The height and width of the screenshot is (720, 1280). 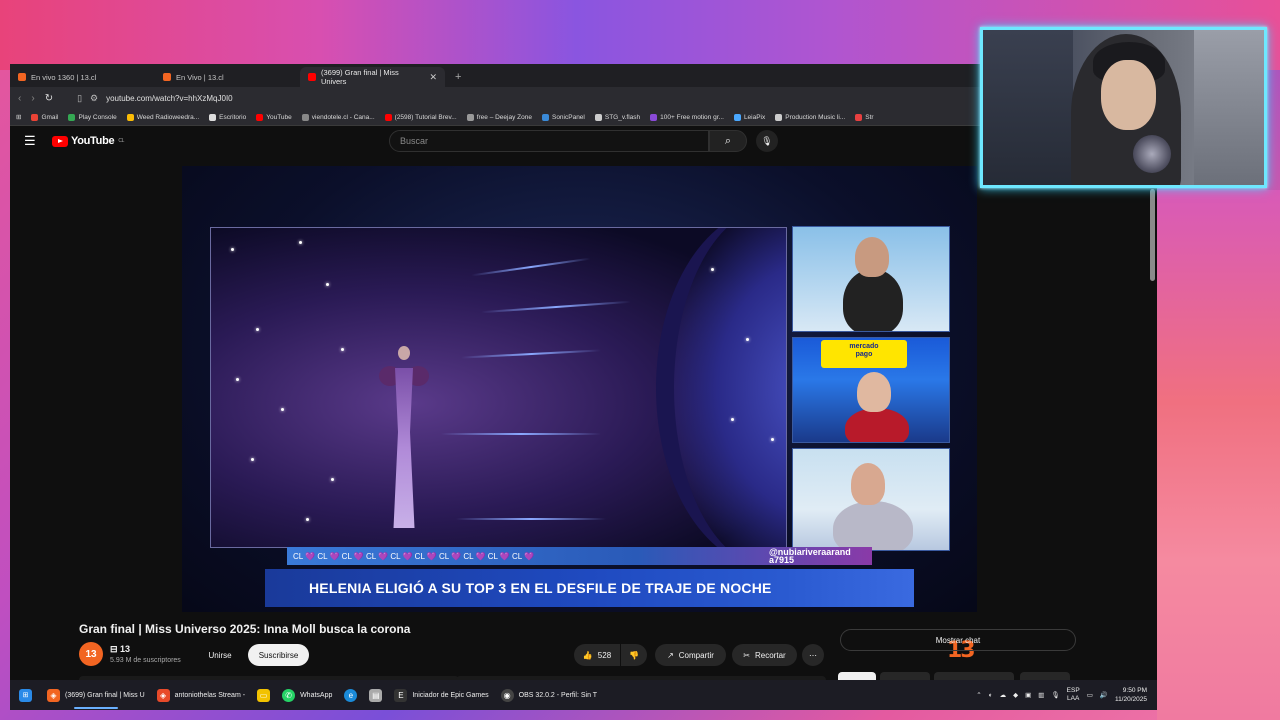 What do you see at coordinates (88, 141) in the screenshot?
I see `youtube-logo: YouTube CL` at bounding box center [88, 141].